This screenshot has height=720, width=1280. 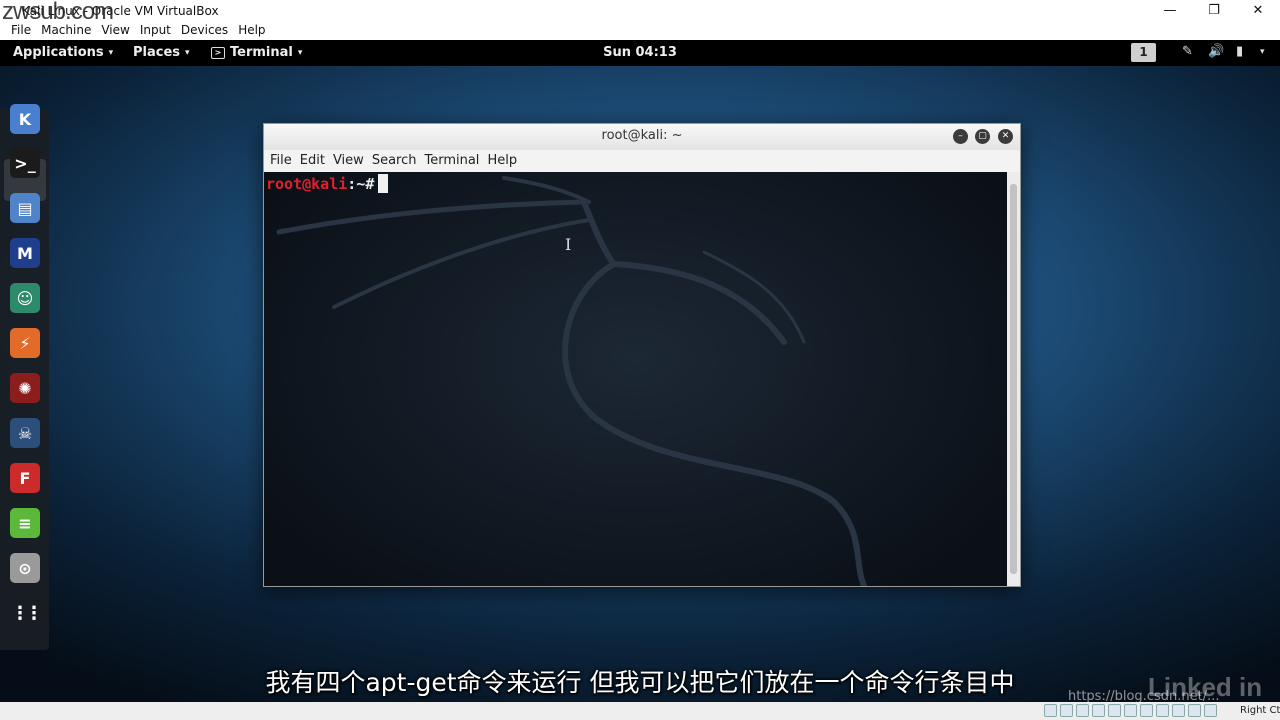 I want to click on prompt-user: root@kali, so click(x=307, y=184).